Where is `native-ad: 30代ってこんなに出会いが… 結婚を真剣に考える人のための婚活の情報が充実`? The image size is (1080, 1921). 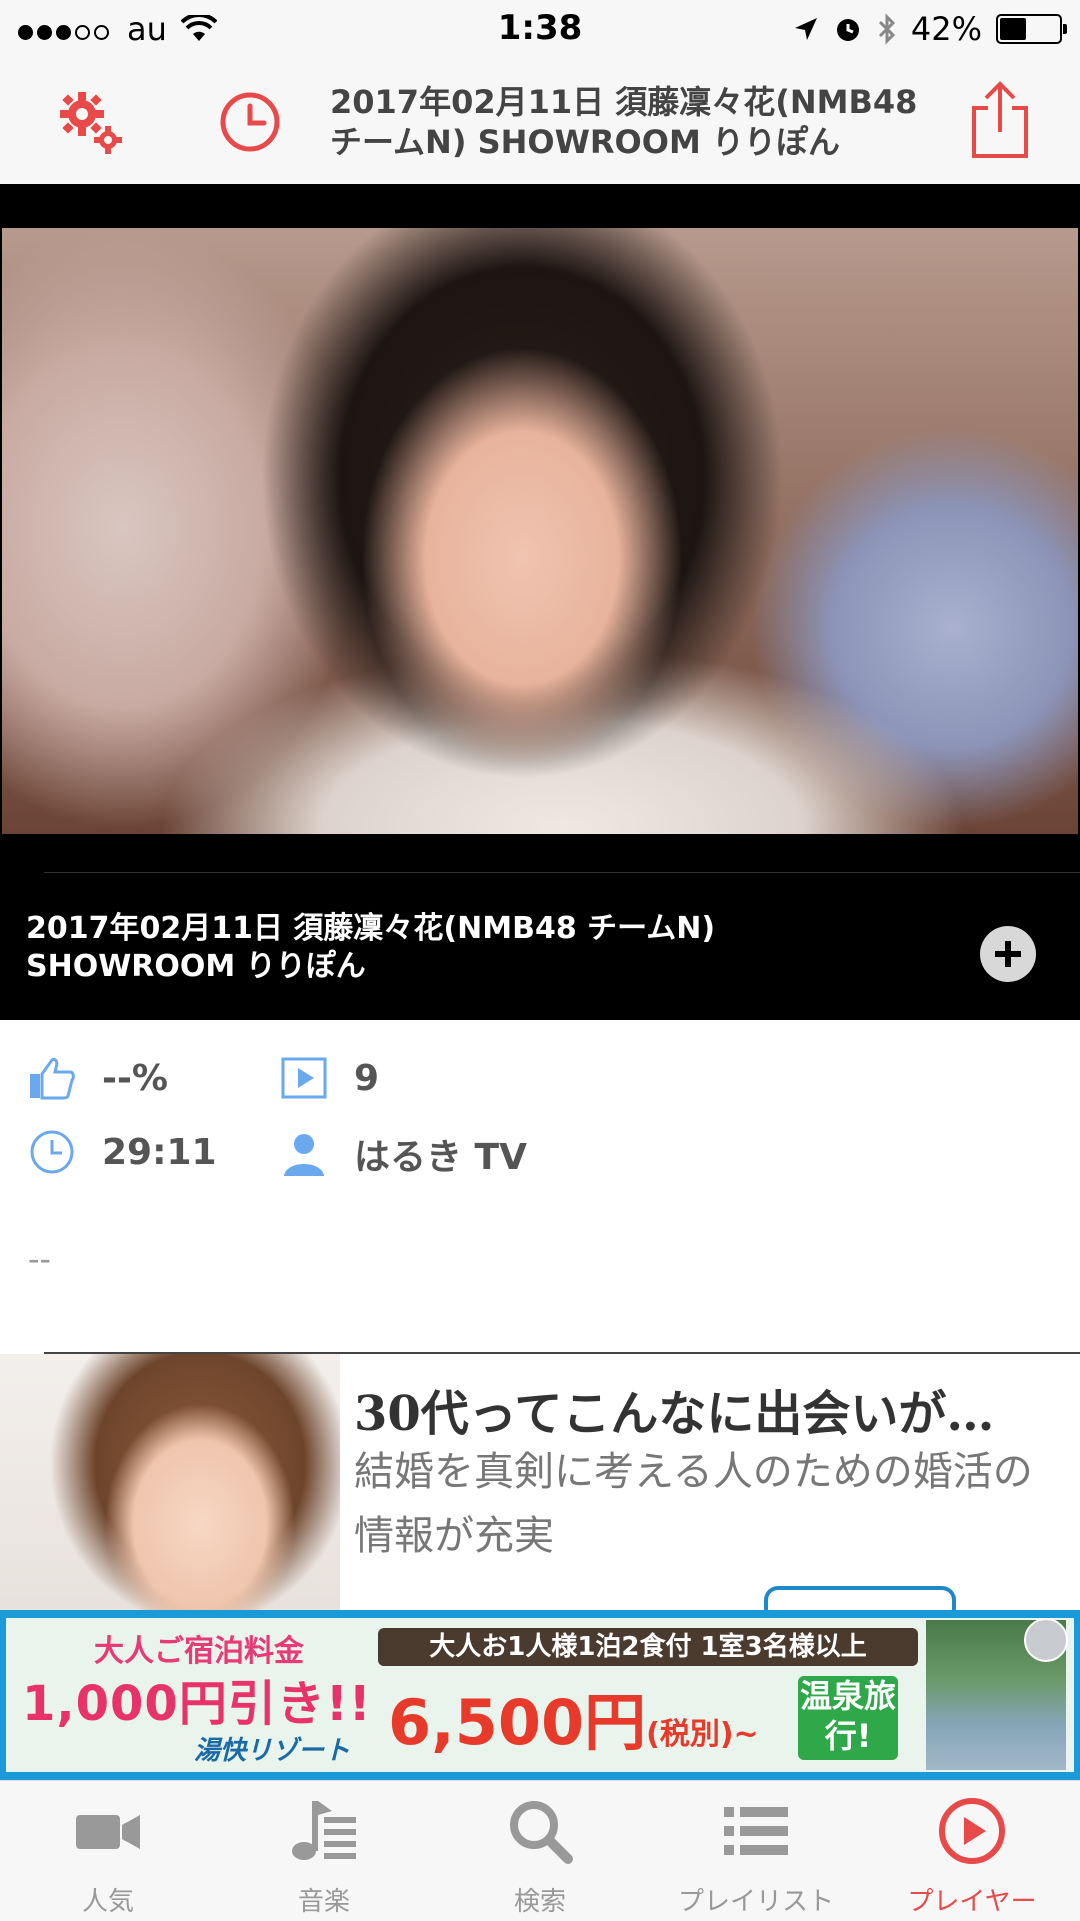
native-ad: 30代ってこんなに出会いが… 結婚を真剣に考える人のための婚活の情報が充実 is located at coordinates (540, 1482).